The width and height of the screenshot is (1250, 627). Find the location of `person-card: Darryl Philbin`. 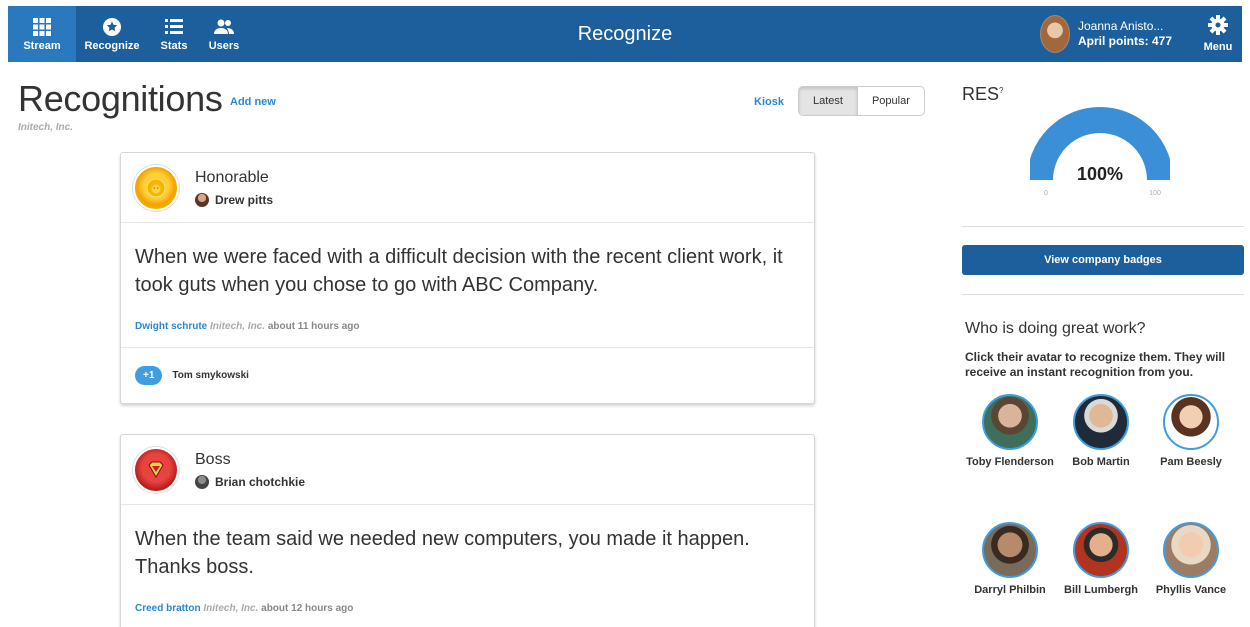

person-card: Darryl Philbin is located at coordinates (1010, 559).